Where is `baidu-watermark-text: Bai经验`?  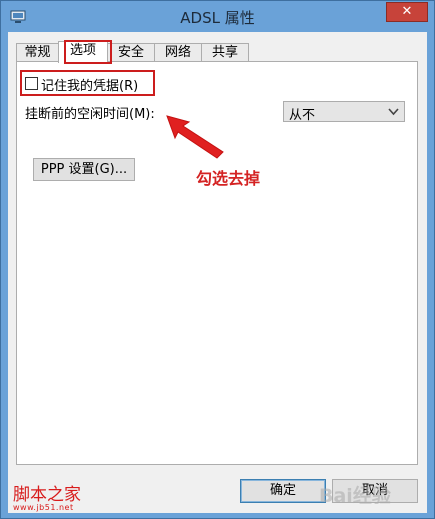 baidu-watermark-text: Bai经验 is located at coordinates (355, 495).